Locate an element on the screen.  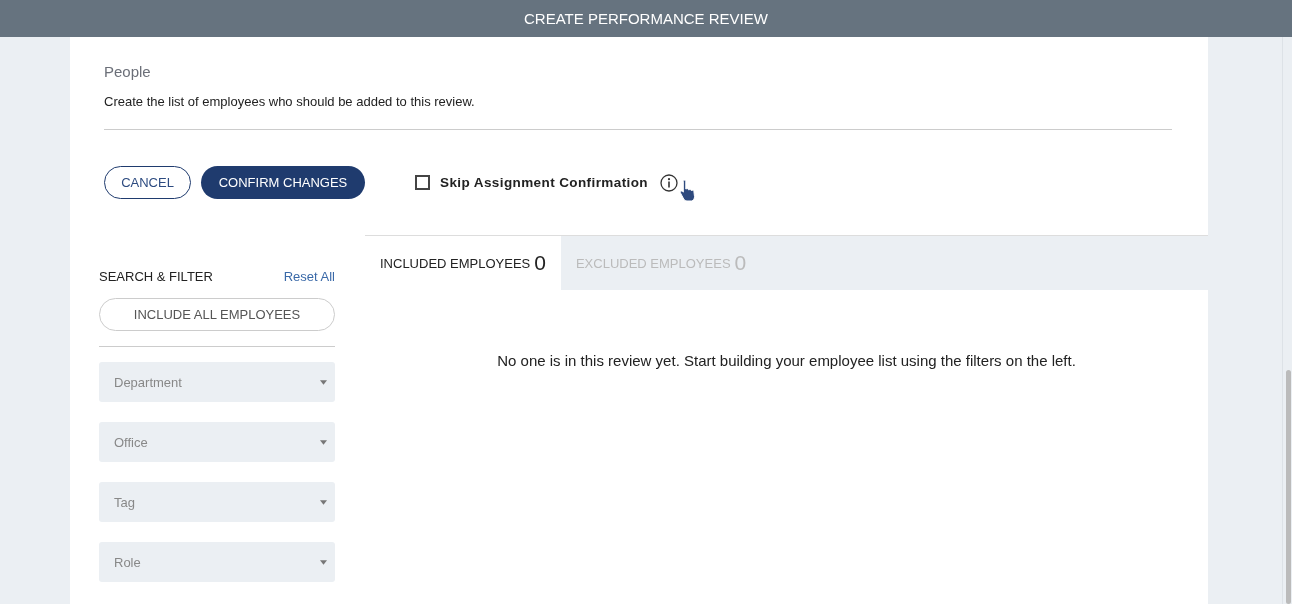
confirm-changes-button: CONFIRM CHANGES is located at coordinates (283, 182).